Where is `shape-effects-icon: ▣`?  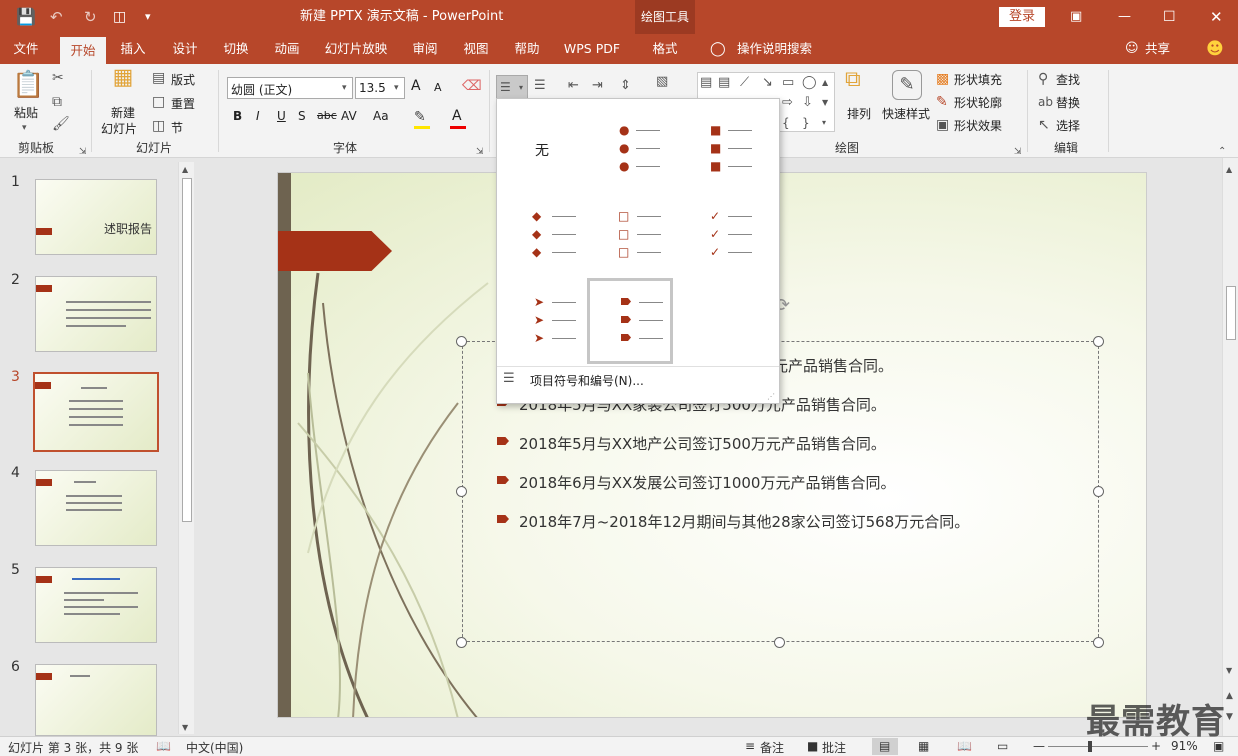
shape-effects-icon: ▣ is located at coordinates (942, 125).